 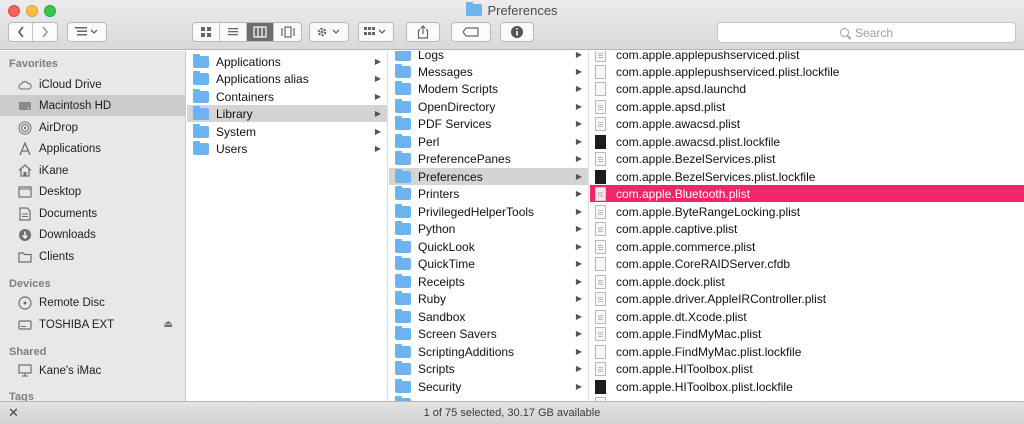 I want to click on forward-button, so click(x=45, y=32).